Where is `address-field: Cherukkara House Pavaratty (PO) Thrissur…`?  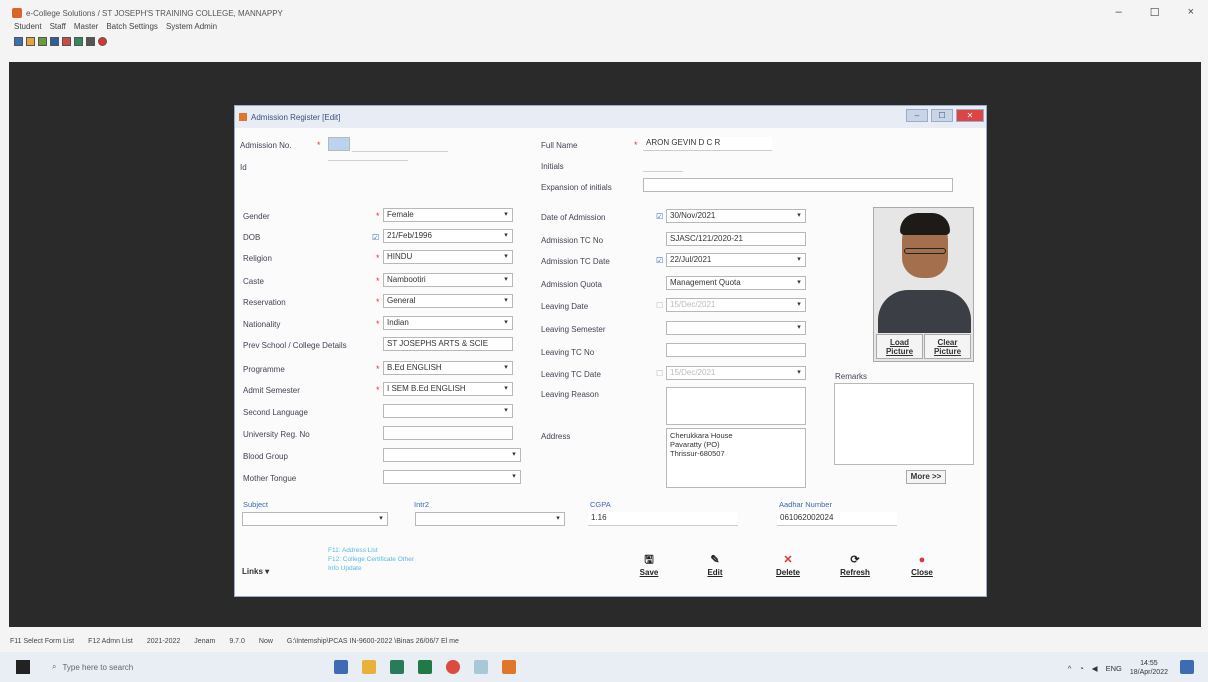
address-field: Cherukkara House Pavaratty (PO) Thrissur… is located at coordinates (736, 458).